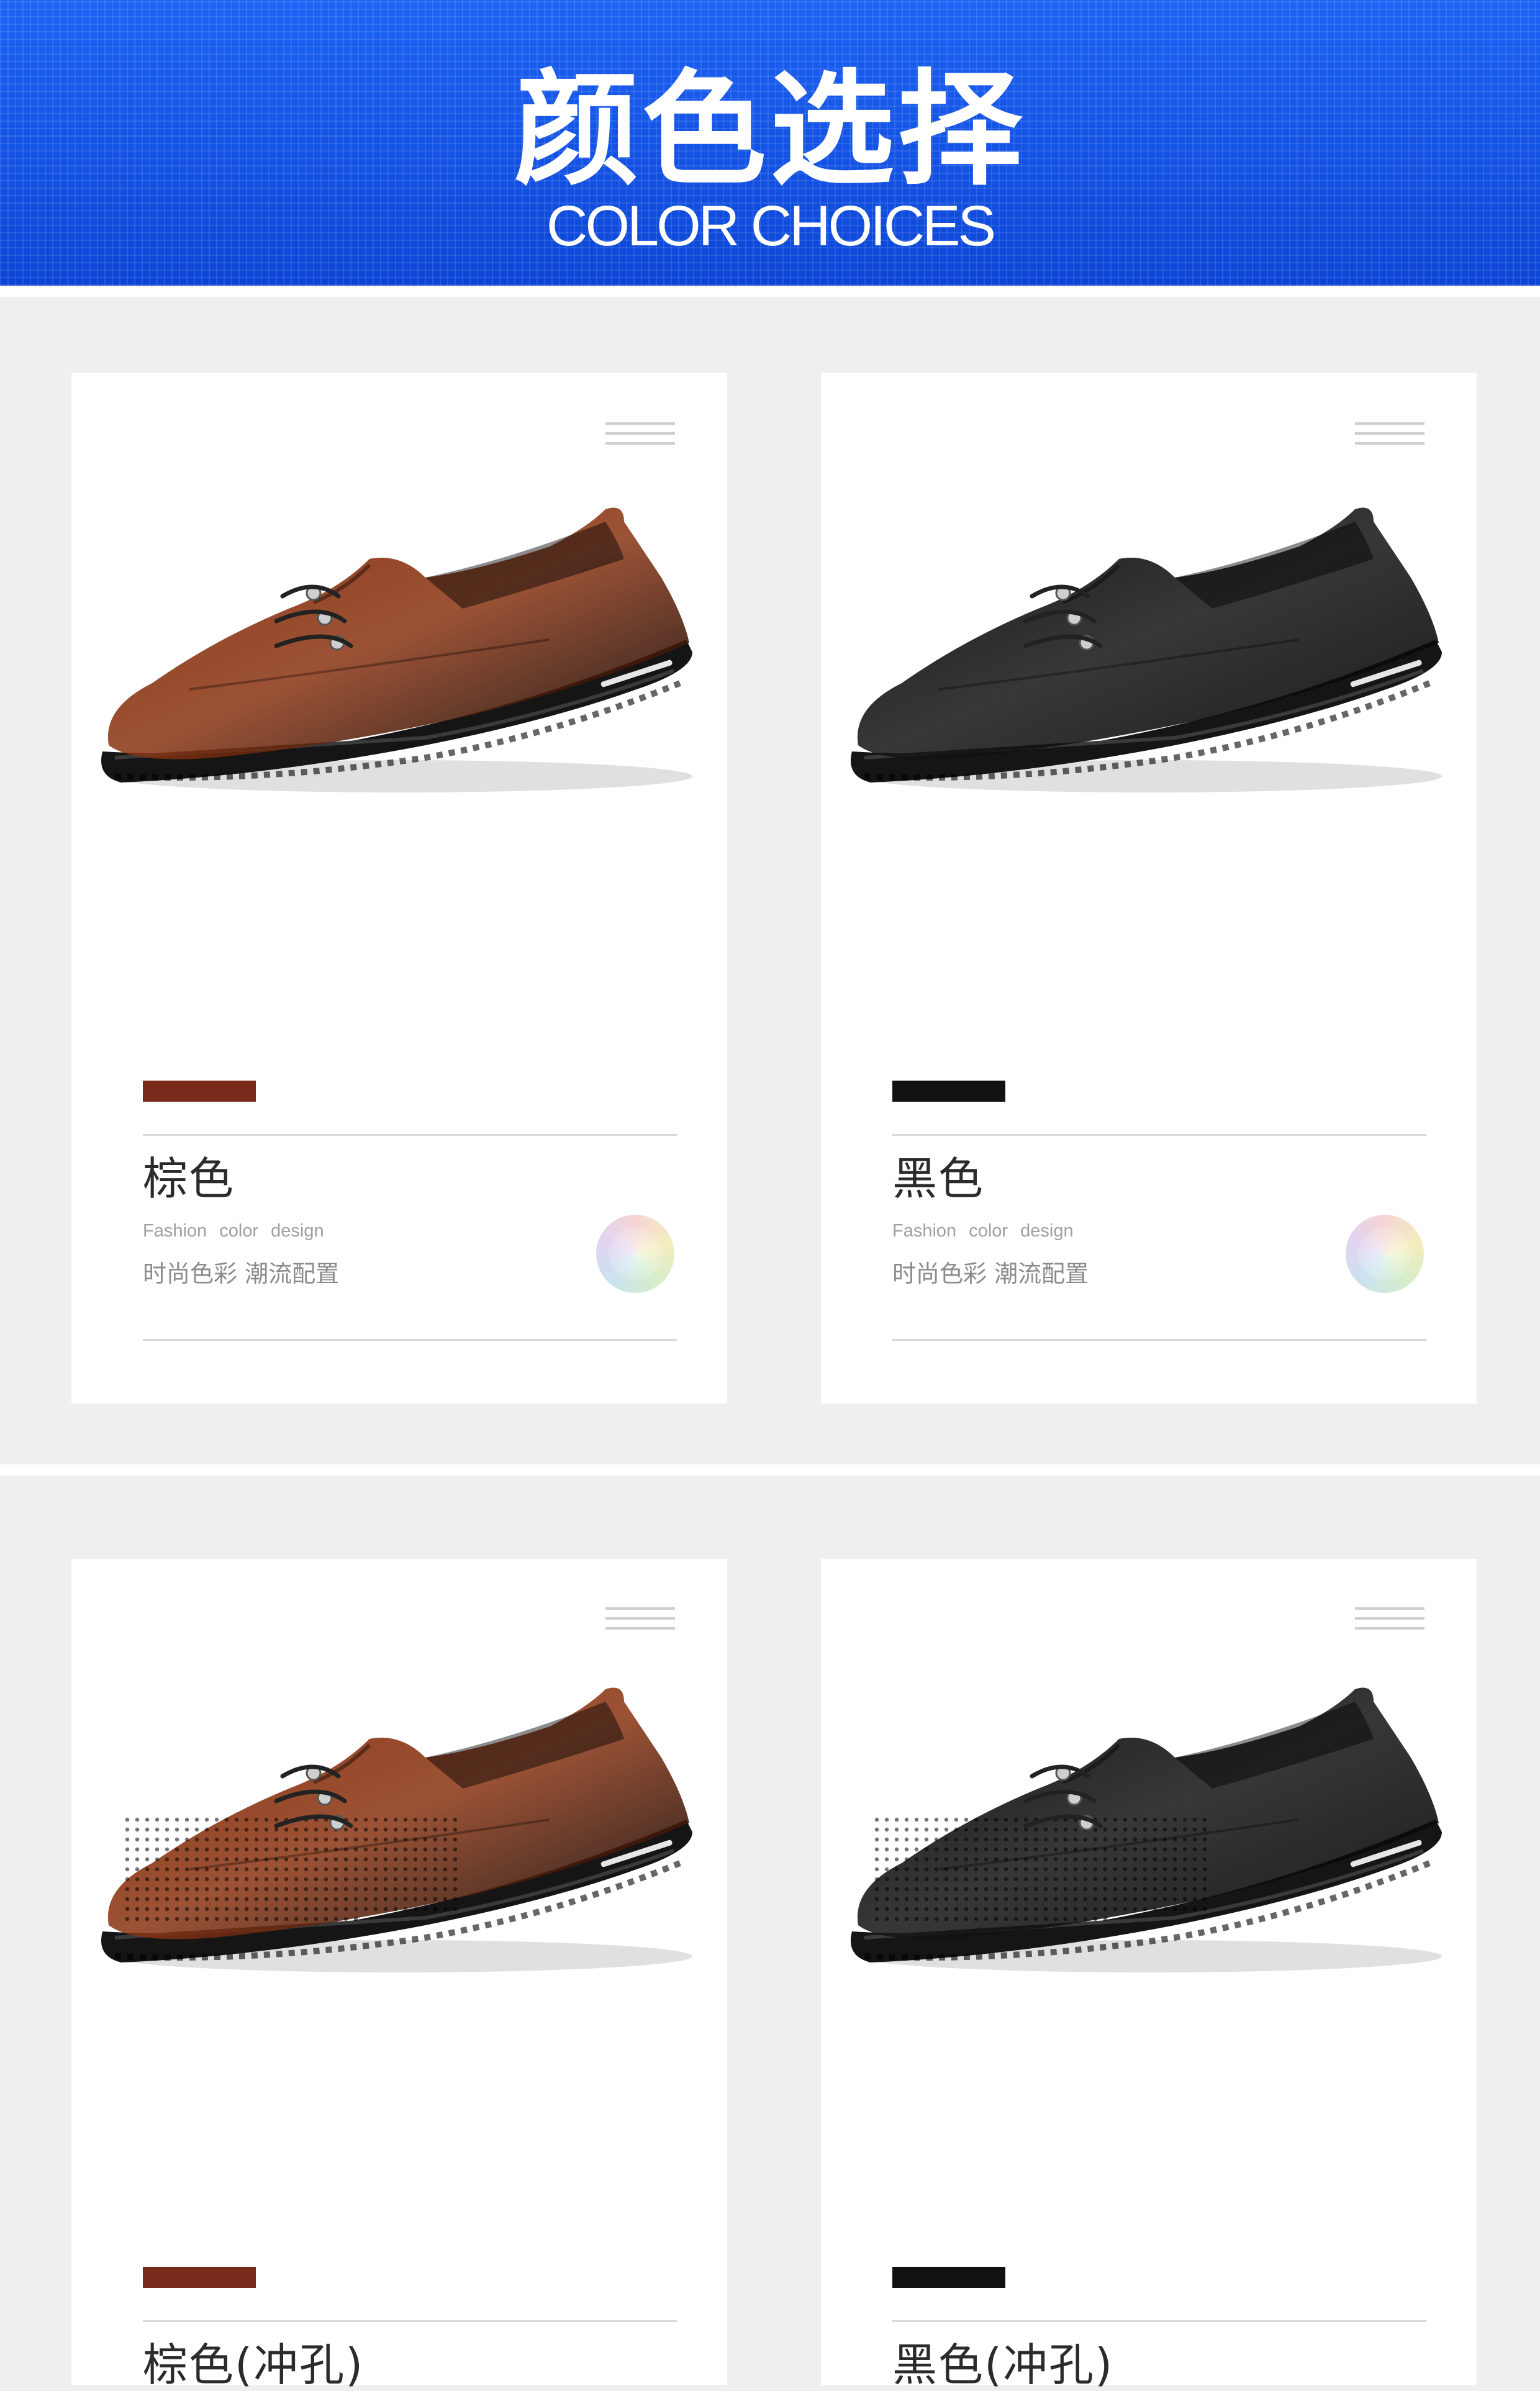 The height and width of the screenshot is (2391, 1540). Describe the element at coordinates (254, 2365) in the screenshot. I see `color-name: 棕色(冲孔)` at that location.